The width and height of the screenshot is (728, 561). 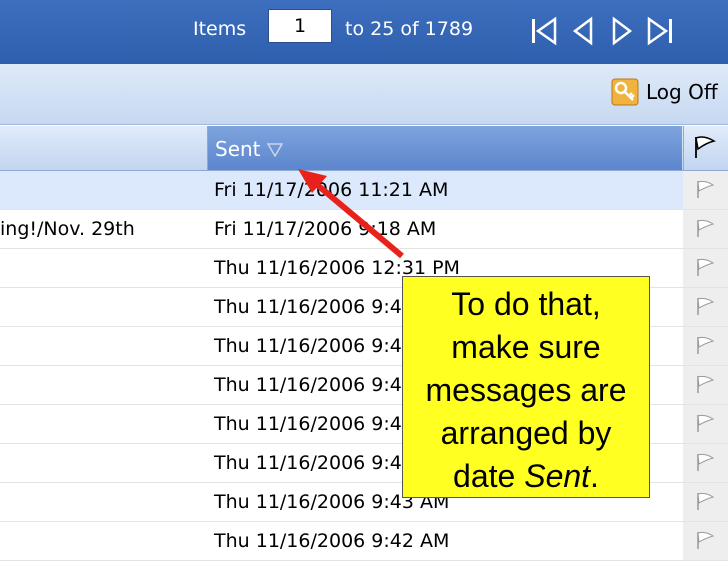 What do you see at coordinates (557, 476) in the screenshot?
I see `callout-emphasis: Sent` at bounding box center [557, 476].